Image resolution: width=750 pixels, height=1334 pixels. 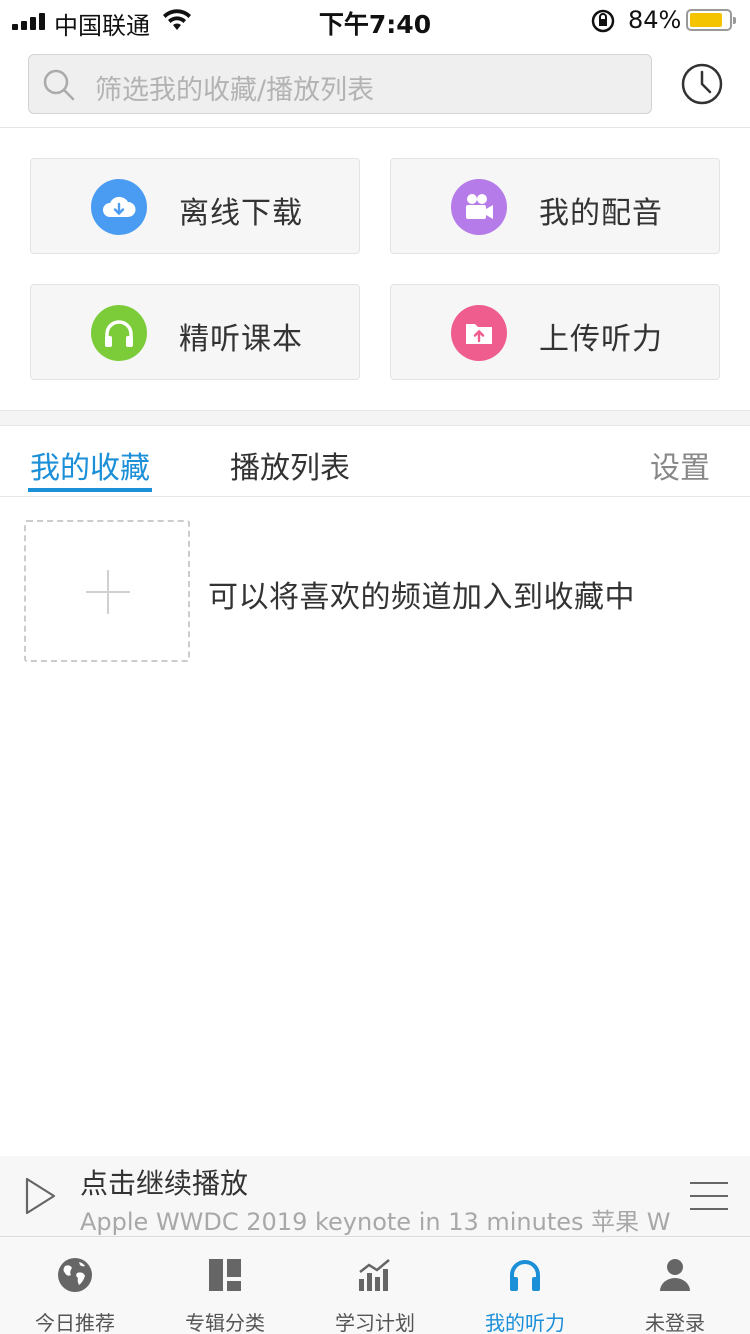 I want to click on video-camera-icon, so click(x=479, y=207).